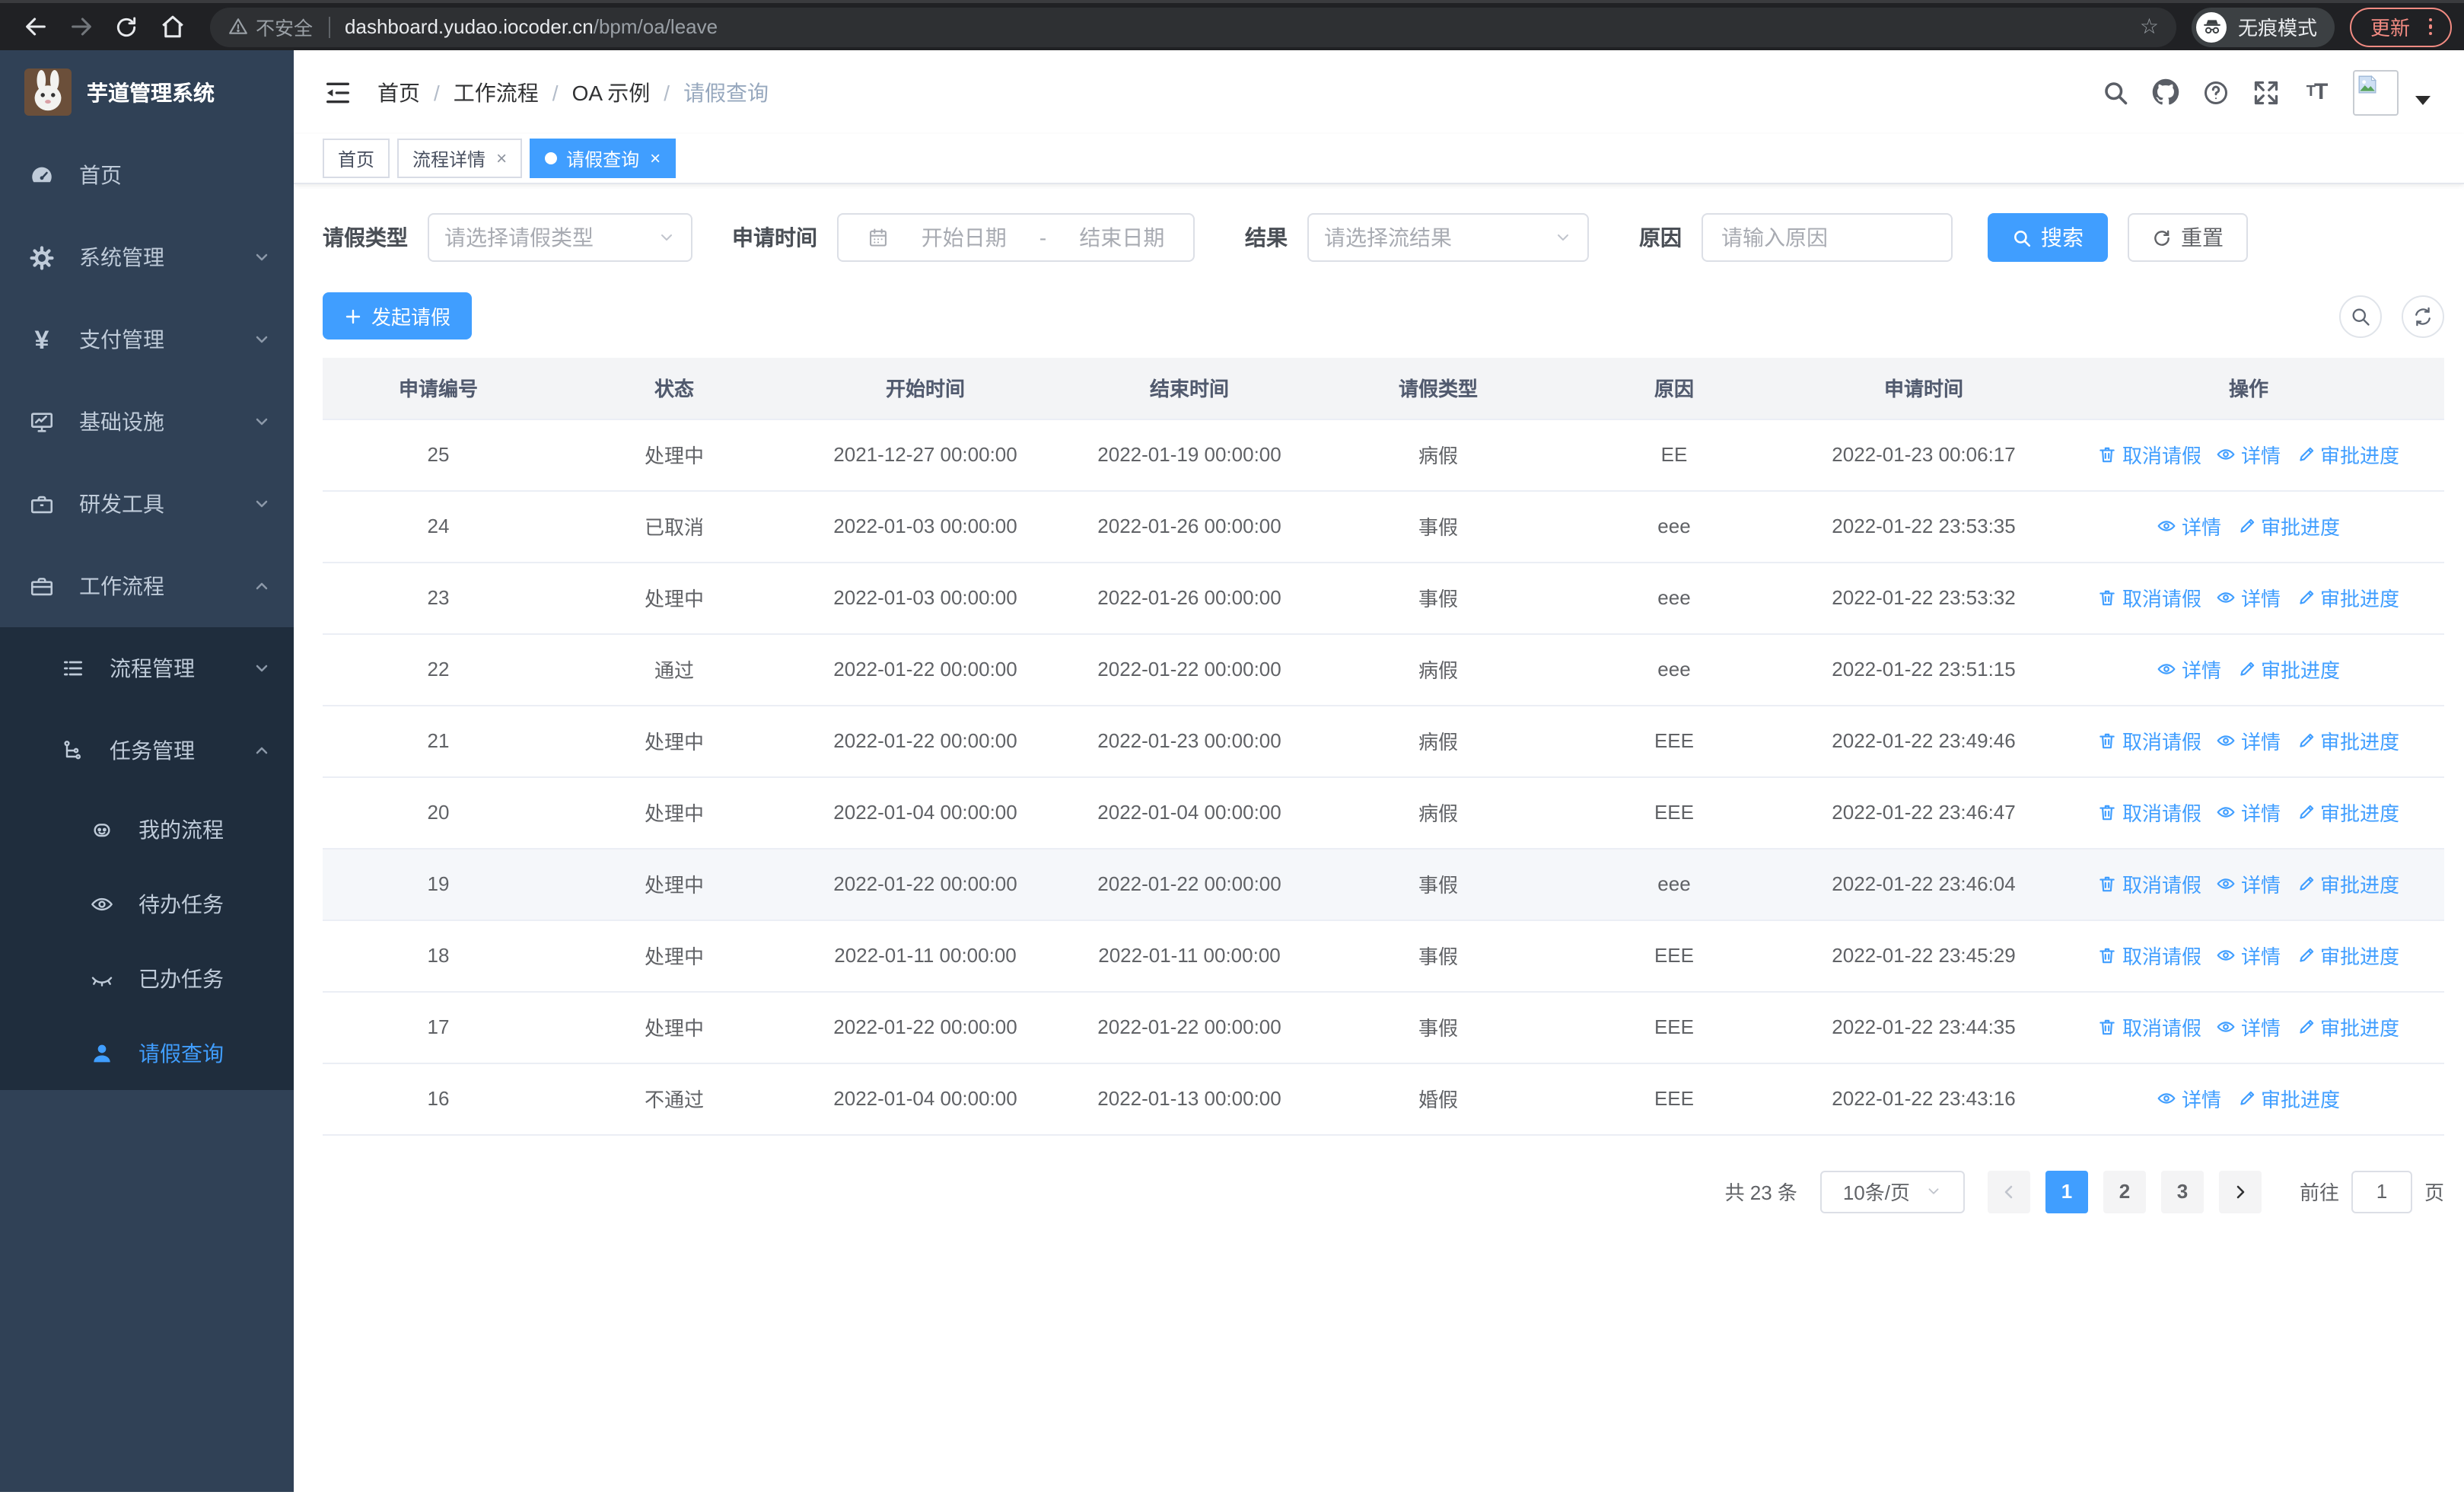  Describe the element at coordinates (147, 339) in the screenshot. I see `sidebar-item-payment: ¥ 支付管理` at that location.